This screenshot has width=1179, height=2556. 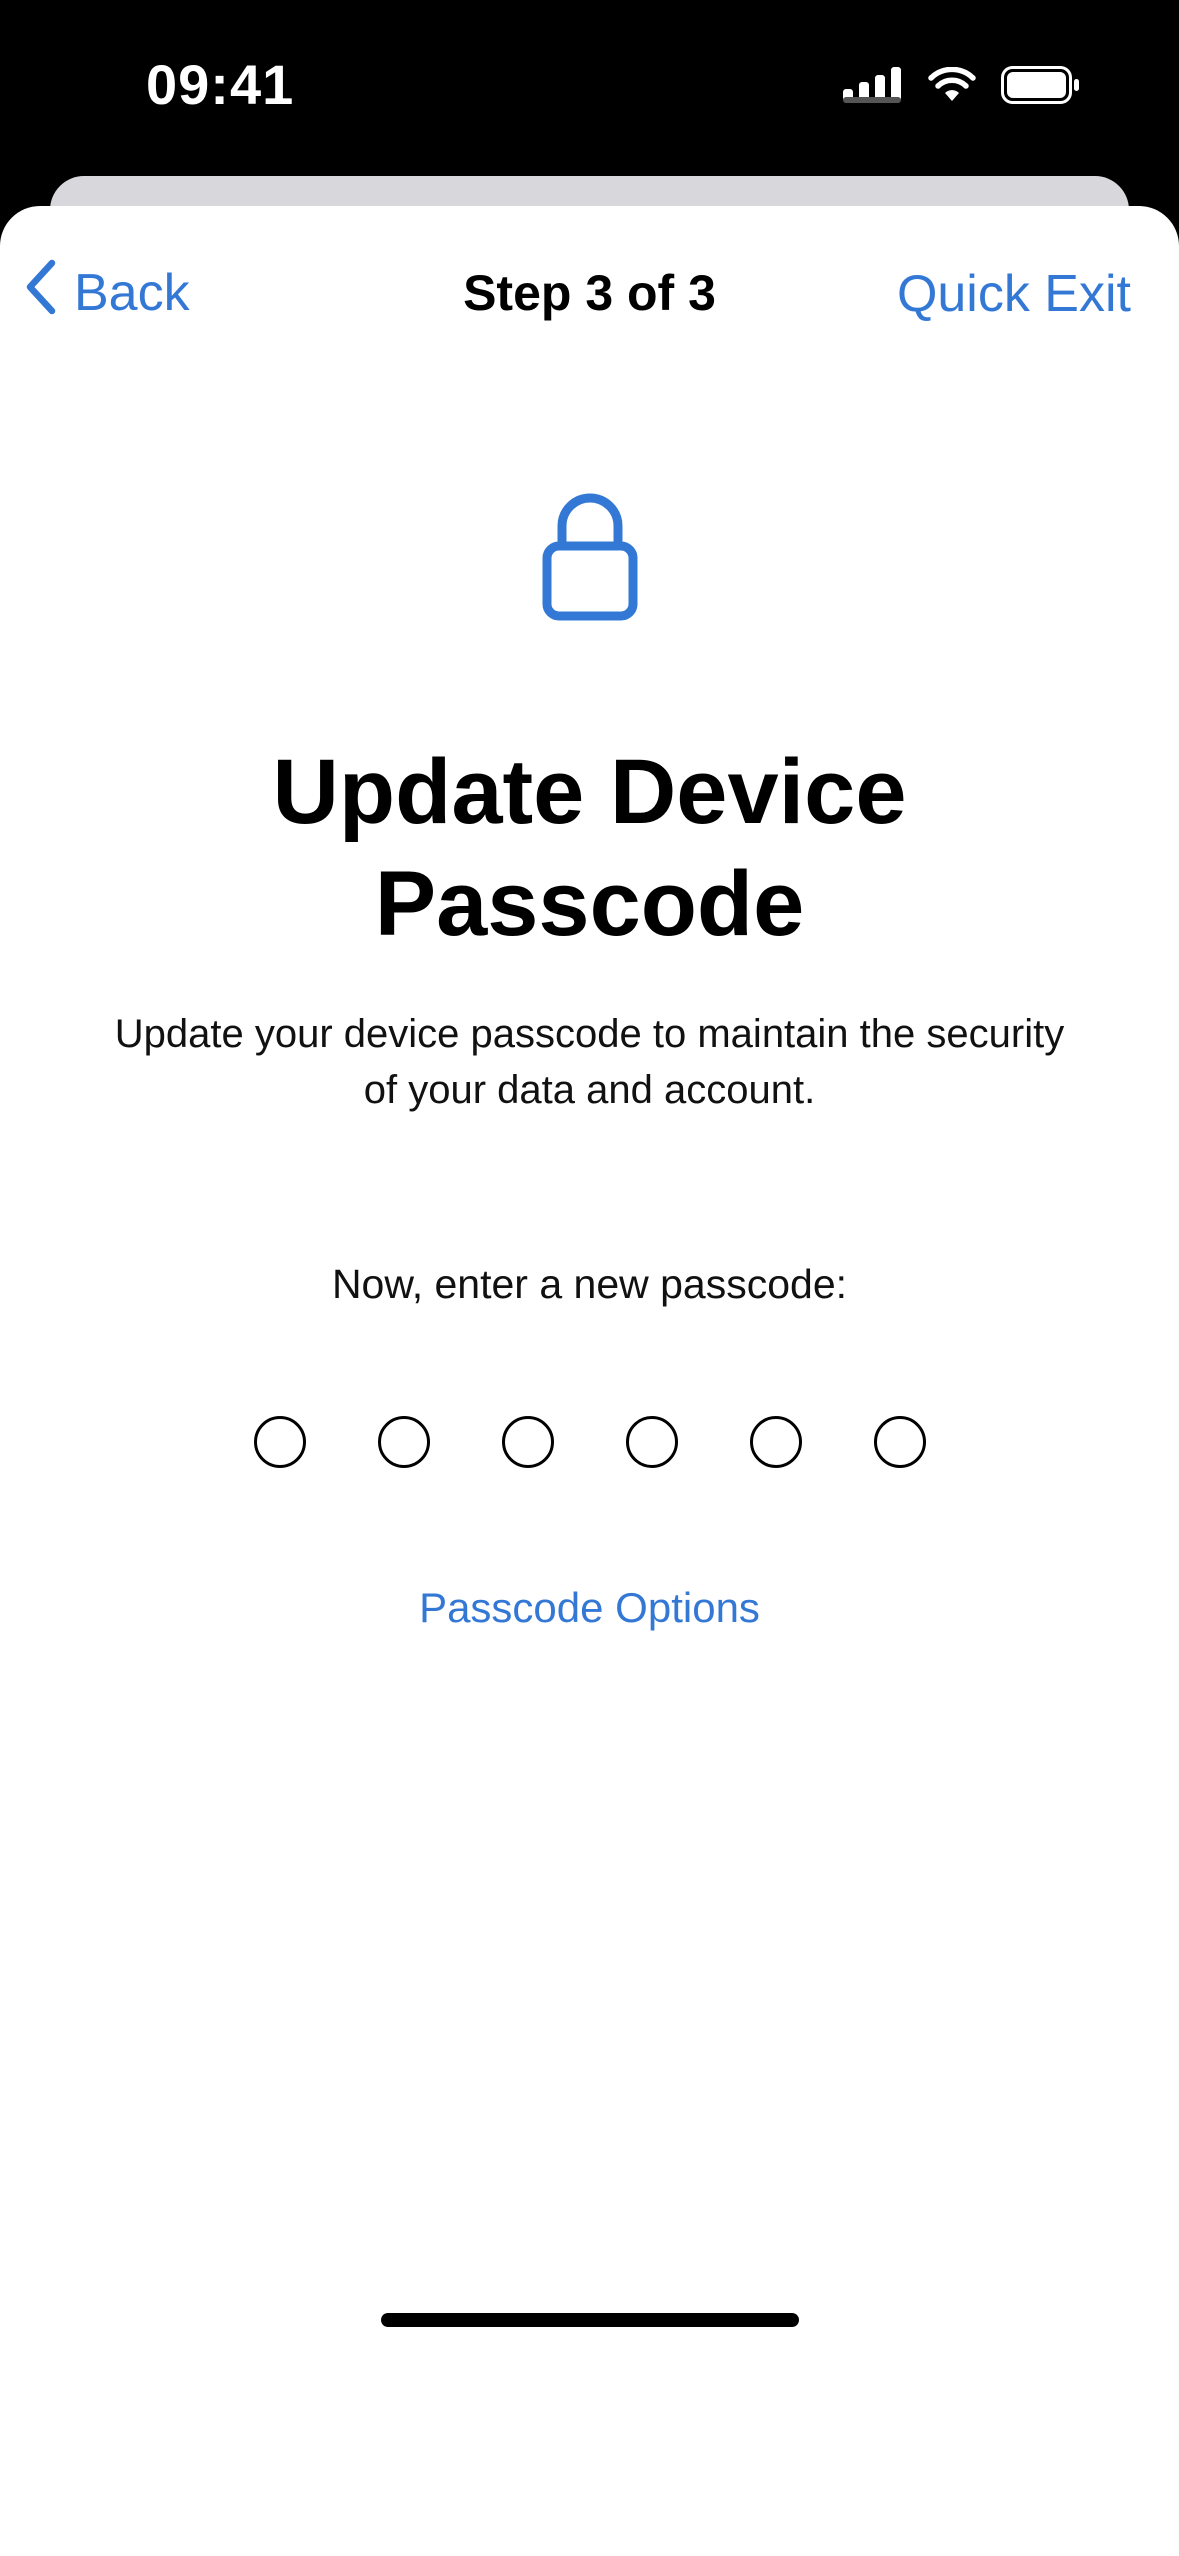 I want to click on lock-icon-container, so click(x=589, y=556).